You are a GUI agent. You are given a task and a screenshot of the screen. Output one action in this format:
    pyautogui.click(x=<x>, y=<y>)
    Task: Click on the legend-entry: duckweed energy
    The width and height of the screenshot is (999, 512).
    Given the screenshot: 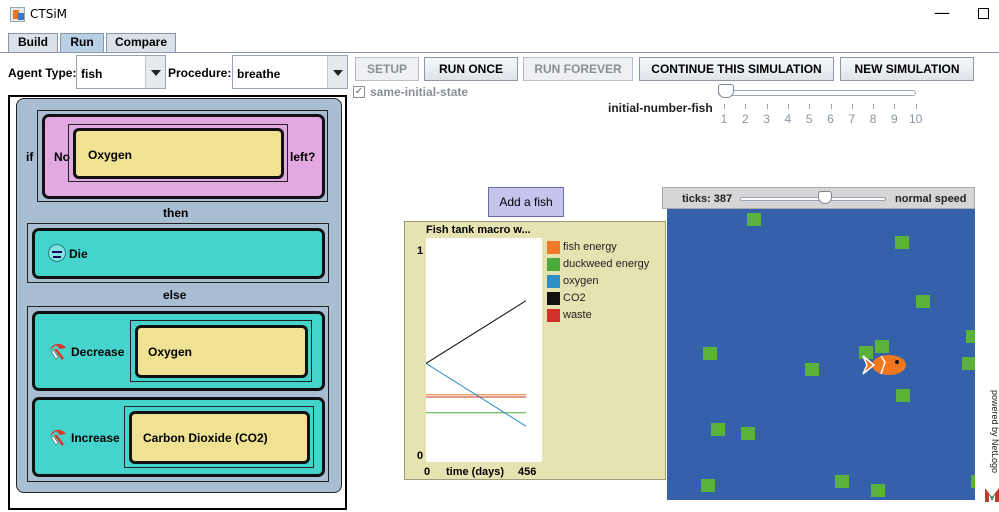 What is the action you would take?
    pyautogui.click(x=606, y=264)
    